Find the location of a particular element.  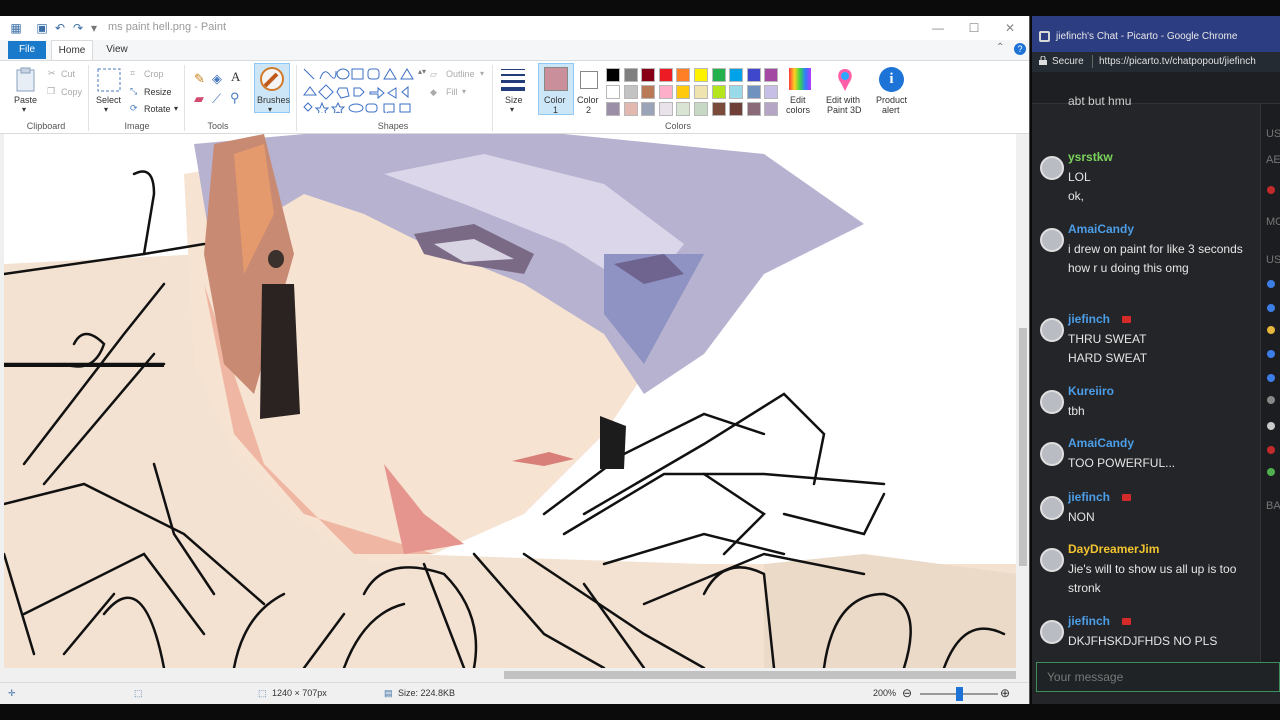

edit-with-paint3d-button: Edit with is located at coordinates (843, 100).